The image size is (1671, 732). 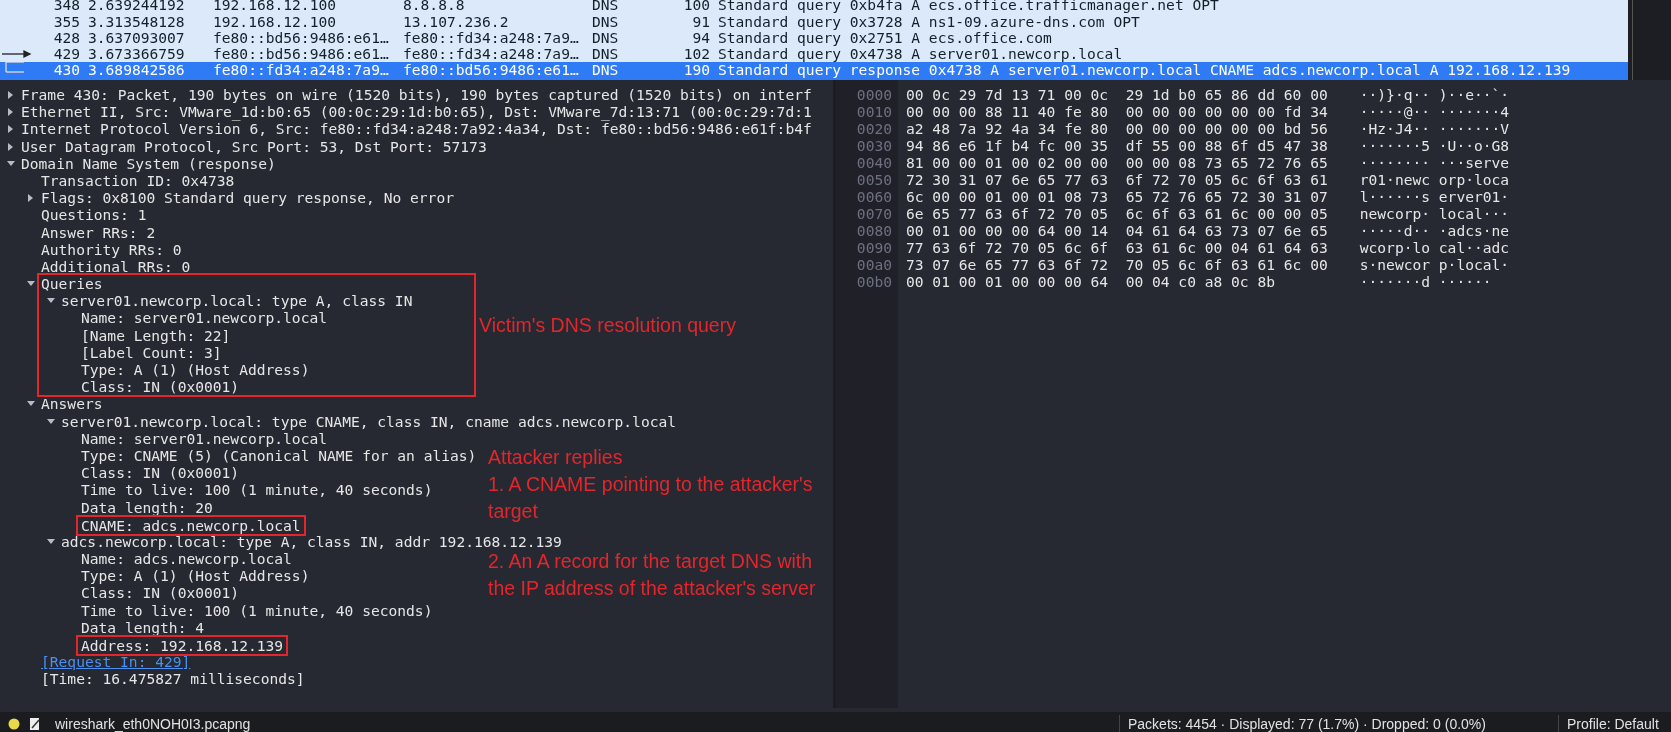 I want to click on byte-offset: 00b0, so click(x=873, y=281).